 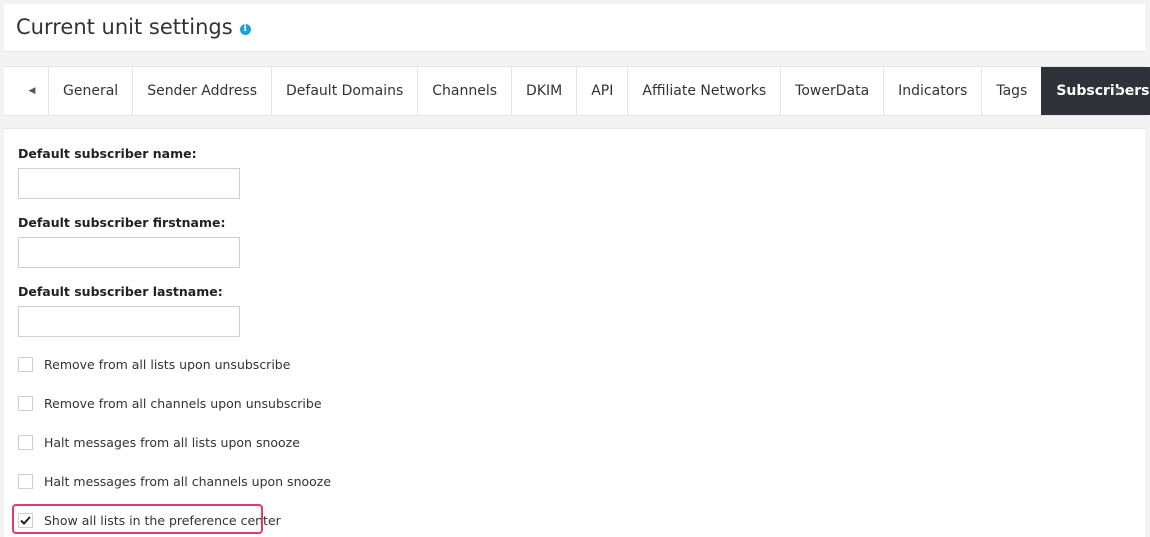 What do you see at coordinates (167, 364) in the screenshot?
I see `remove-lists-on-unsubscribe-label: Remove from all lists upon unsubscribe` at bounding box center [167, 364].